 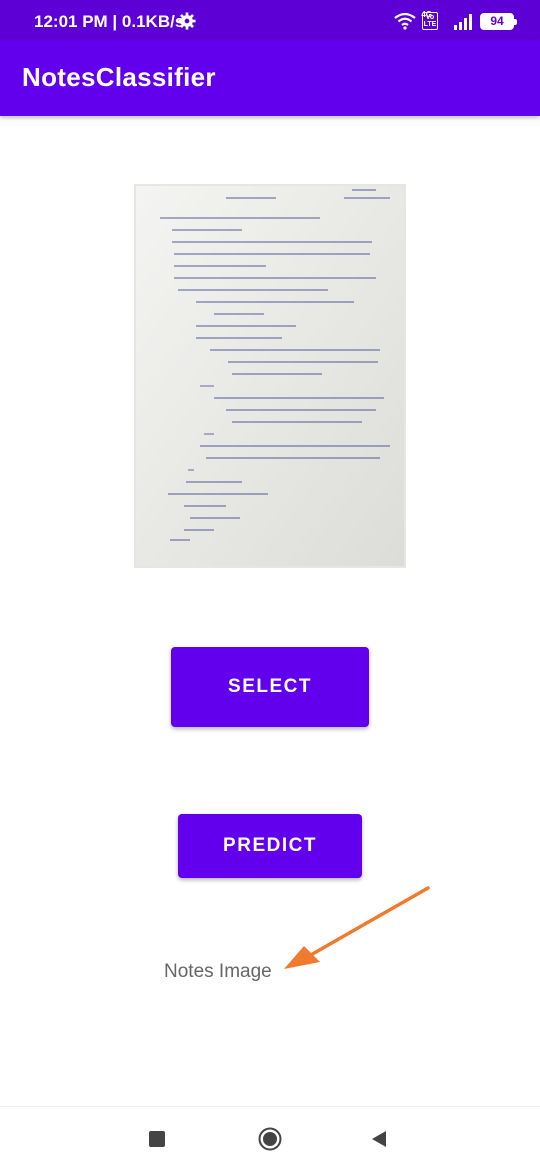 What do you see at coordinates (187, 21) in the screenshot?
I see `gear-icon` at bounding box center [187, 21].